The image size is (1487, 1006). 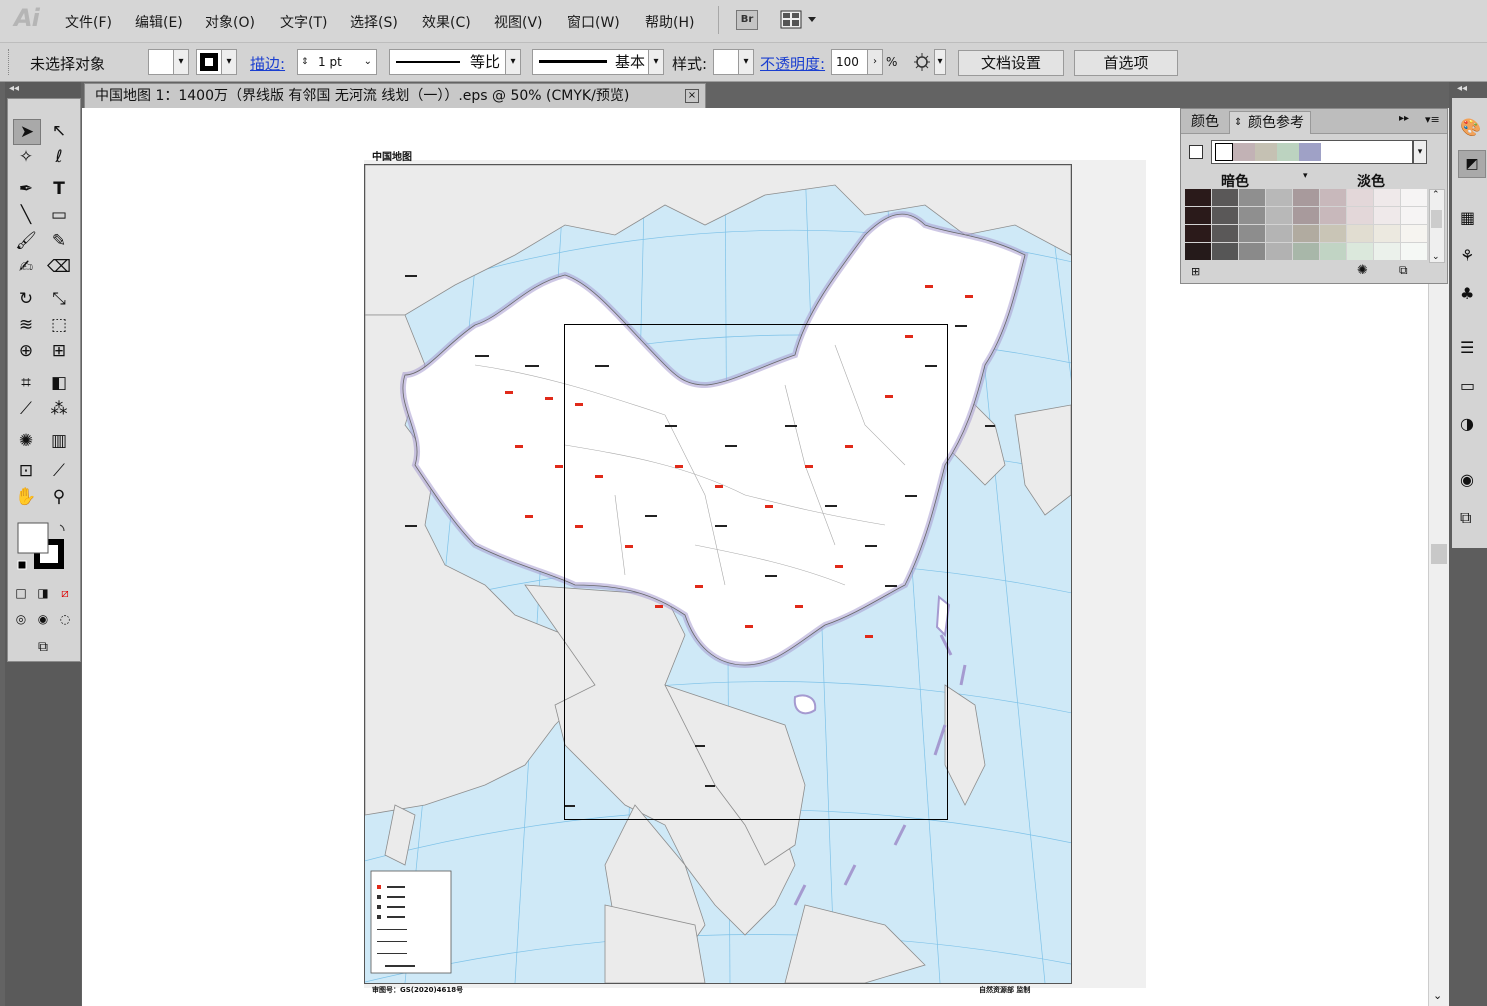 What do you see at coordinates (1432, 119) in the screenshot?
I see `panel-menu-icon: ▾≡` at bounding box center [1432, 119].